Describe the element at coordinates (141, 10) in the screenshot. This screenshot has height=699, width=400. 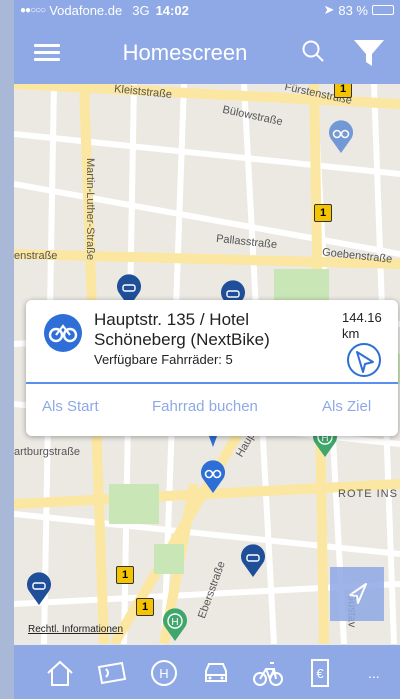
I see `network-type: 3G` at that location.